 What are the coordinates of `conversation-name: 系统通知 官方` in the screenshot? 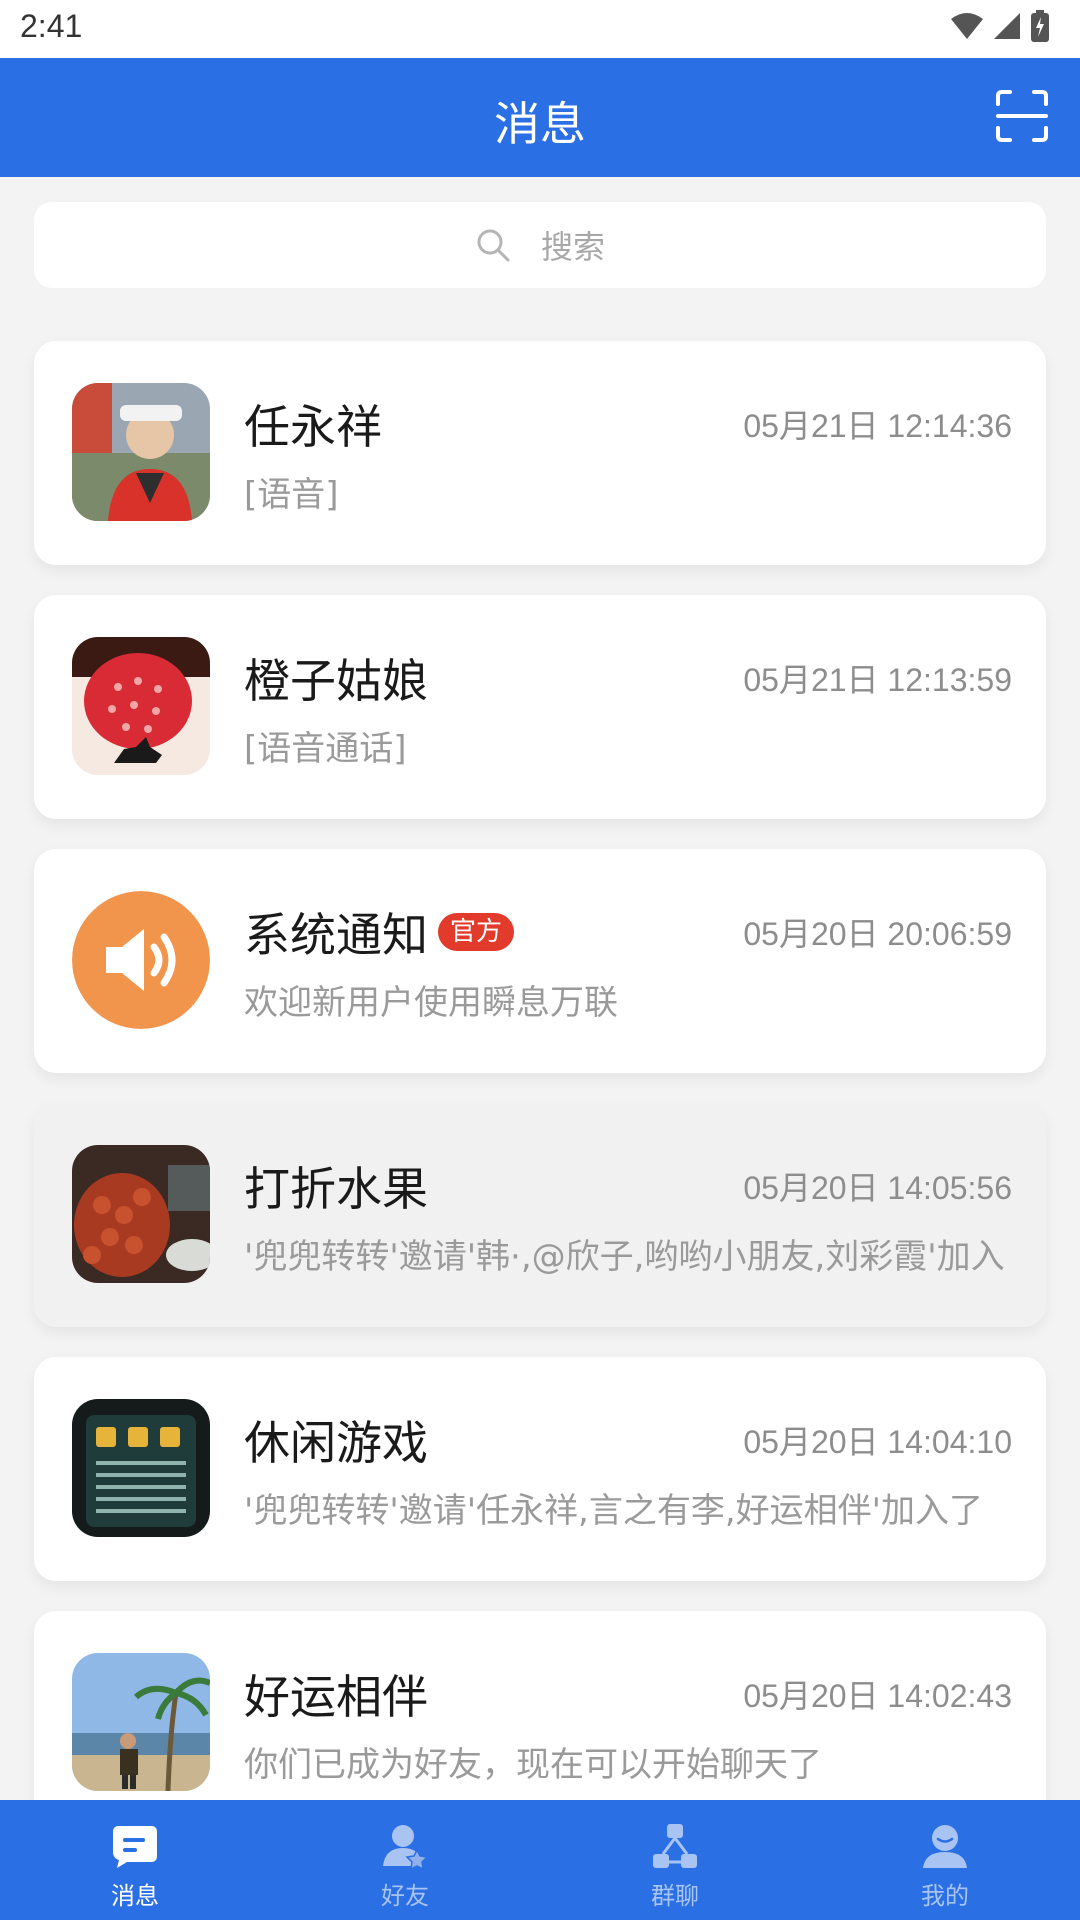 It's located at (379, 932).